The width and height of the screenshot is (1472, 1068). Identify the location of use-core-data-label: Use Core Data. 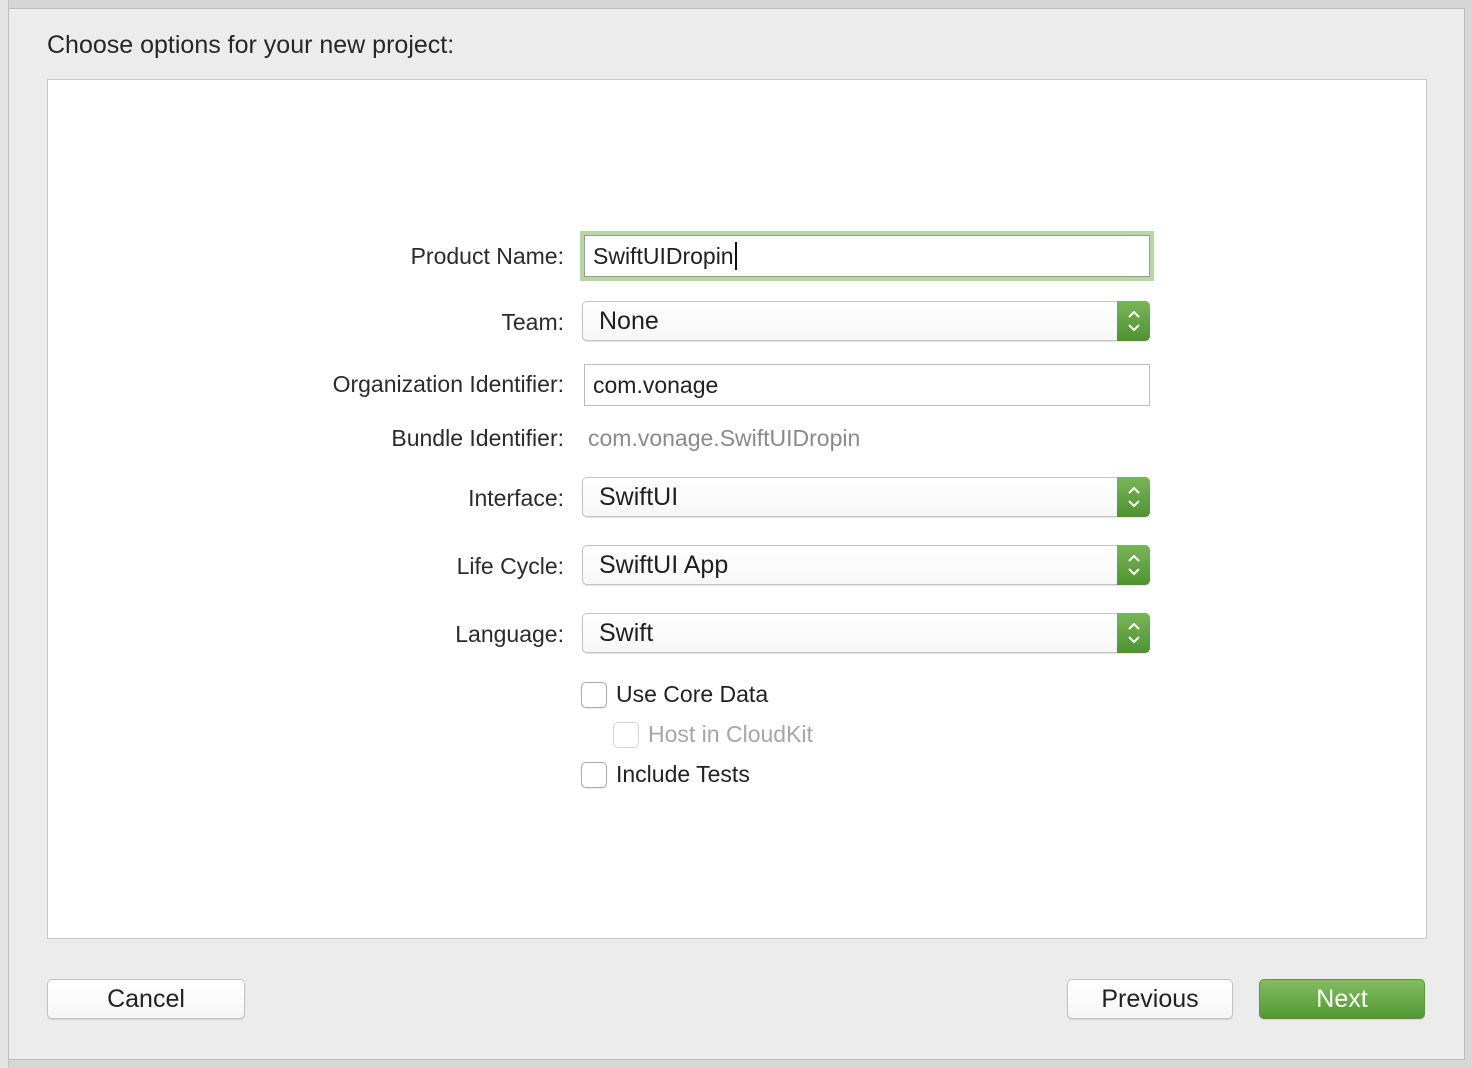
(692, 694).